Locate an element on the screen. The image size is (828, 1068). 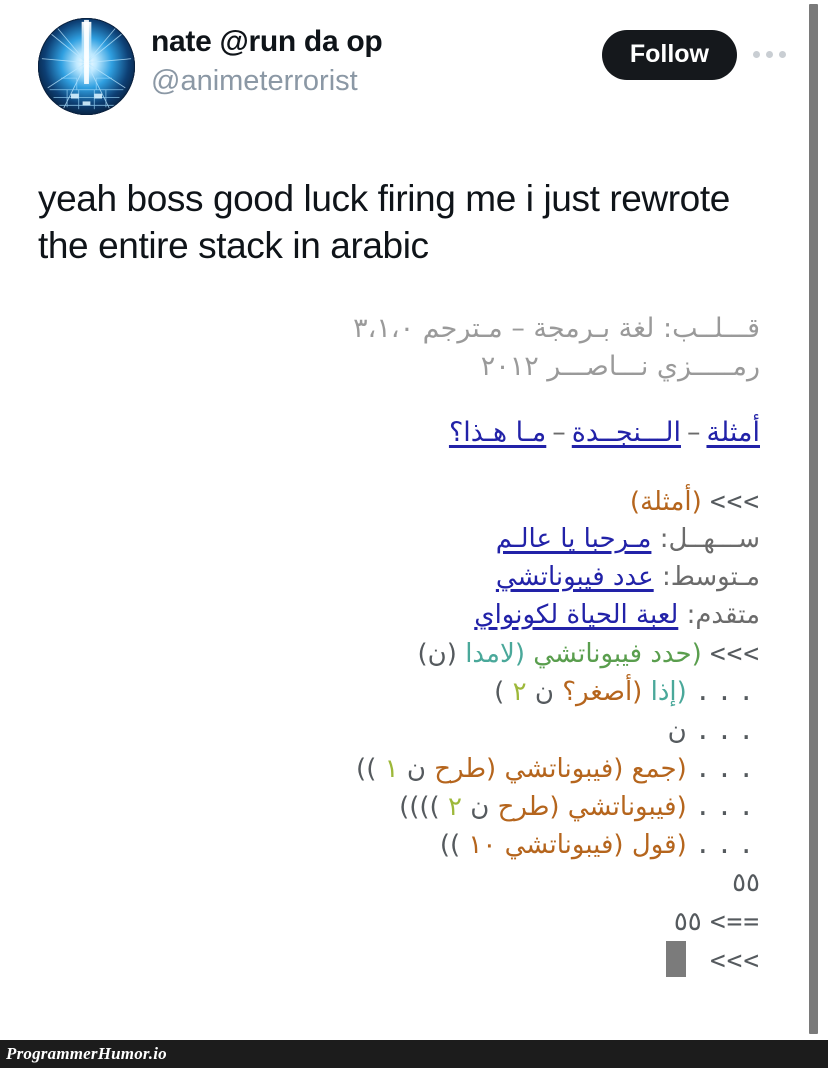
more-options-icon is located at coordinates (769, 55).